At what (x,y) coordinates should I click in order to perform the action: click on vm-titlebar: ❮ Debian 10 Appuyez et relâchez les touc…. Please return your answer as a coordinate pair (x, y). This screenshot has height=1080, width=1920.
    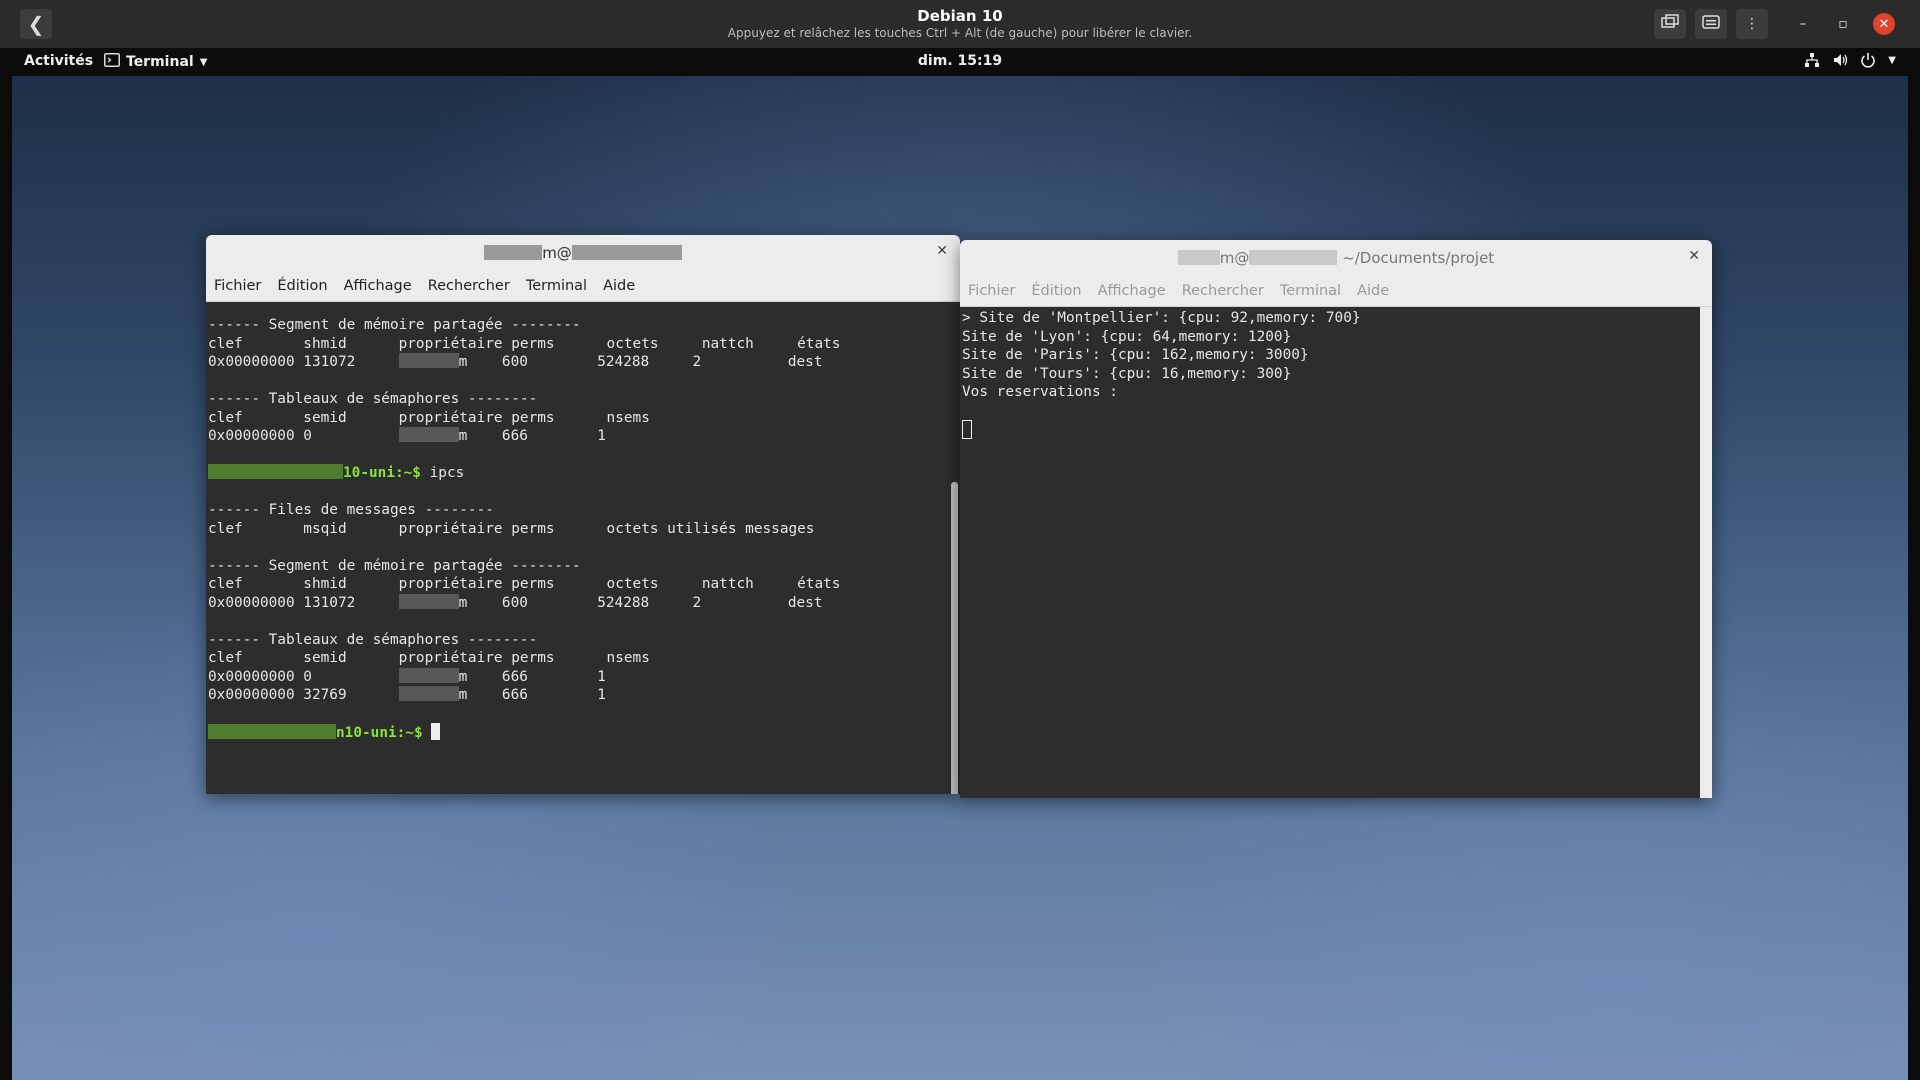
    Looking at the image, I should click on (960, 24).